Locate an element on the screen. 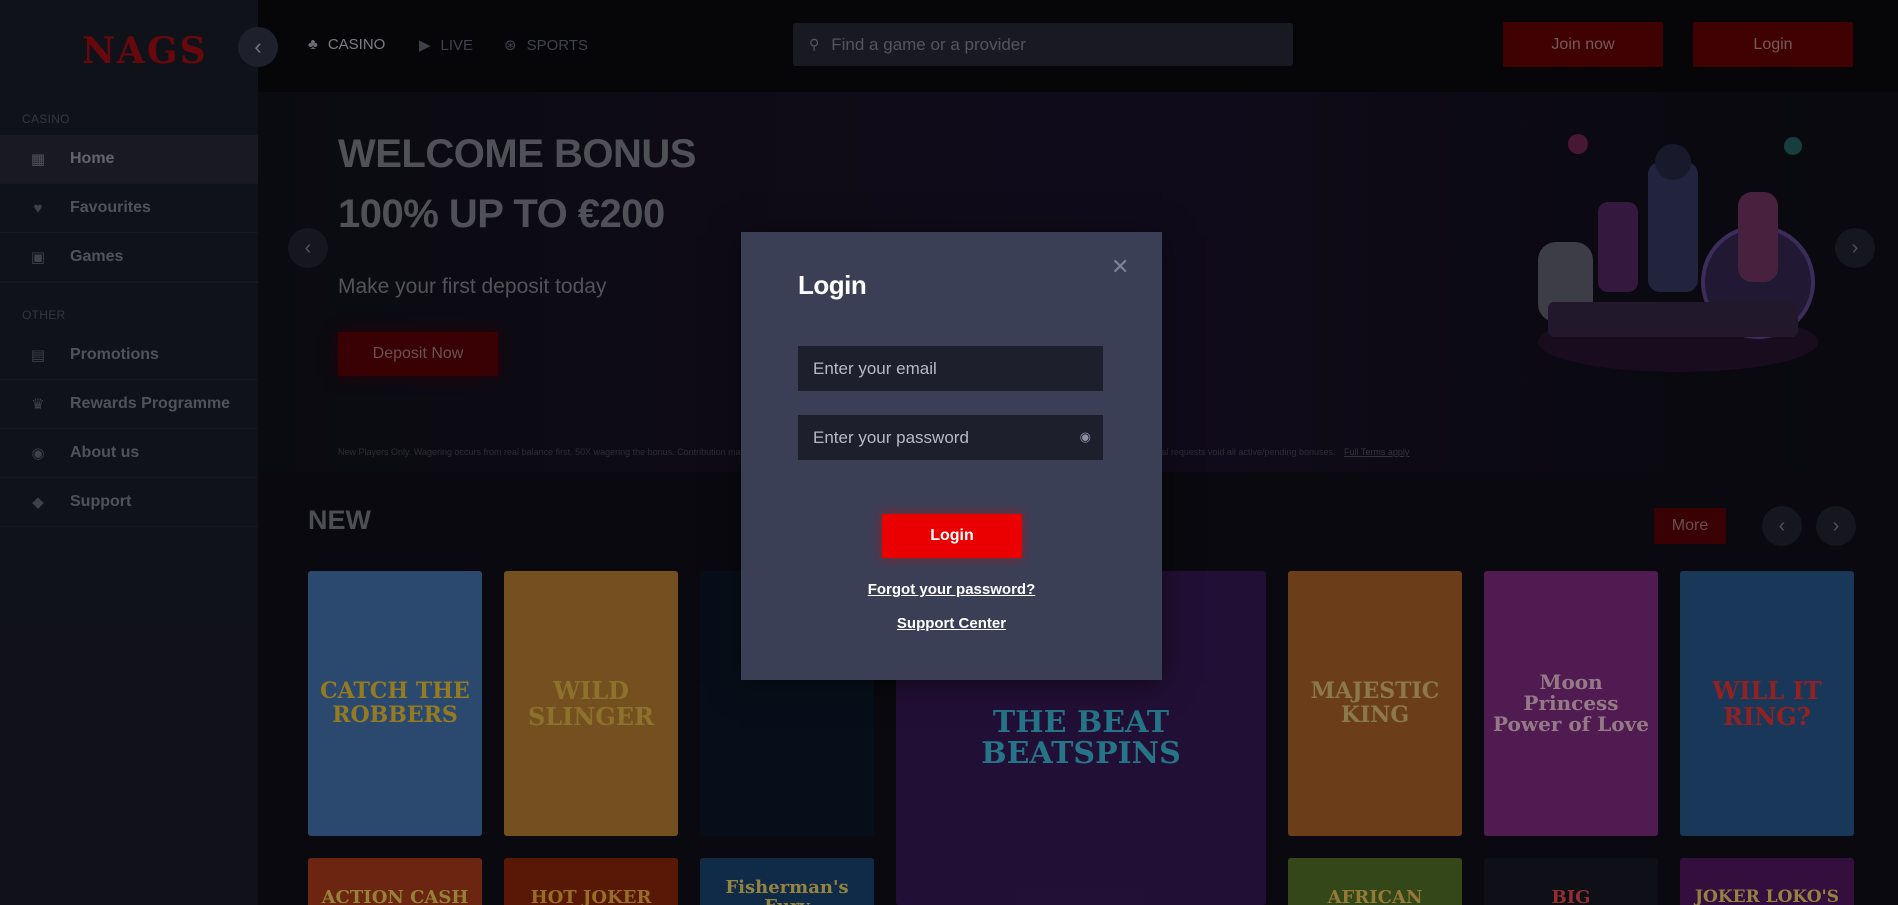 This screenshot has height=905, width=1898. login-submit-button: Login is located at coordinates (952, 536).